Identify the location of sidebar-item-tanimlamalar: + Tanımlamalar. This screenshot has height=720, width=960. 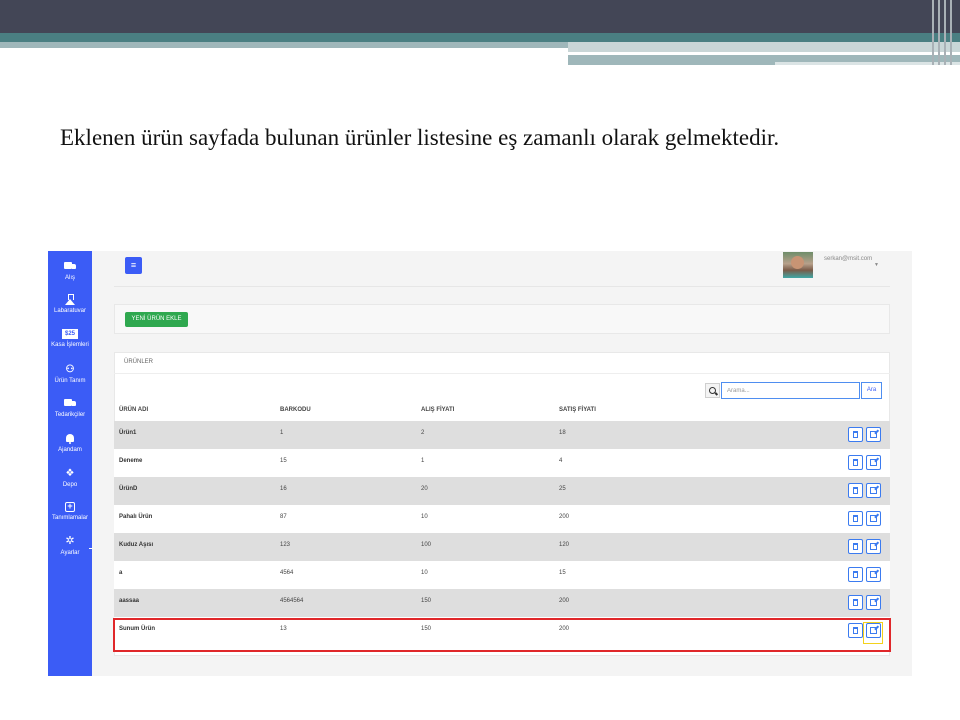
(70, 512).